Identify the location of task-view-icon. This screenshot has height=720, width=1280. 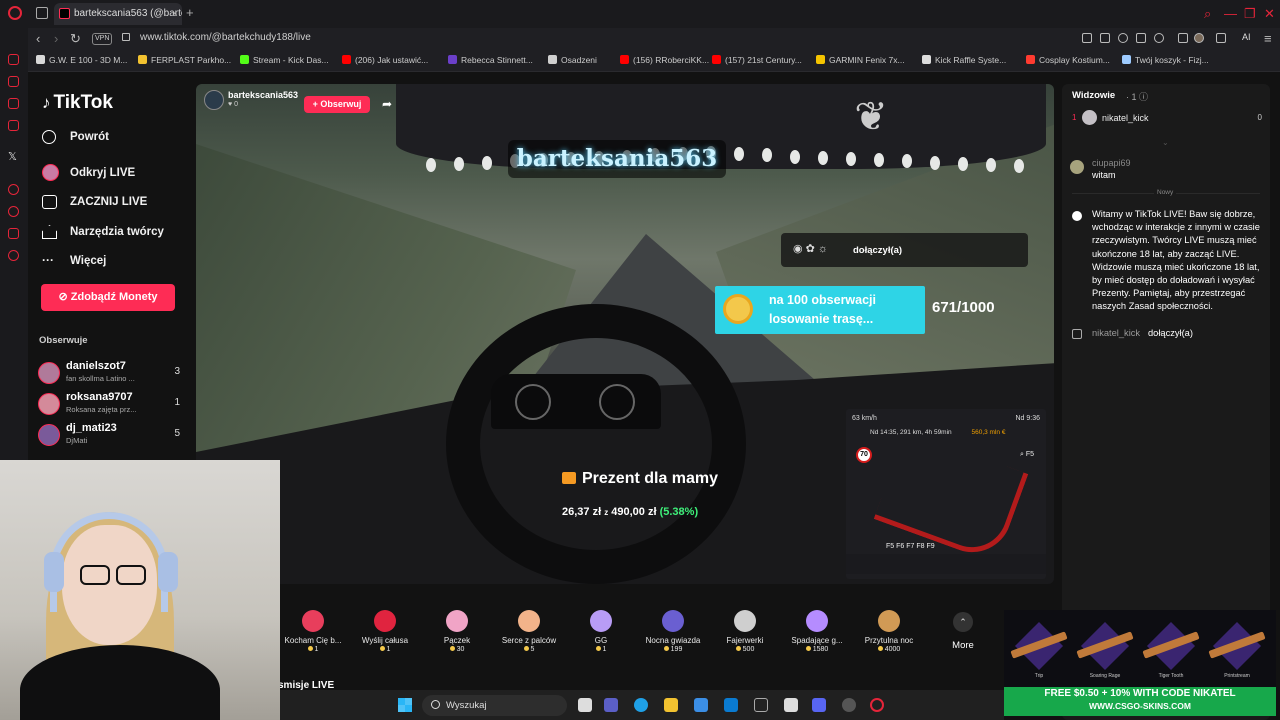
(585, 705).